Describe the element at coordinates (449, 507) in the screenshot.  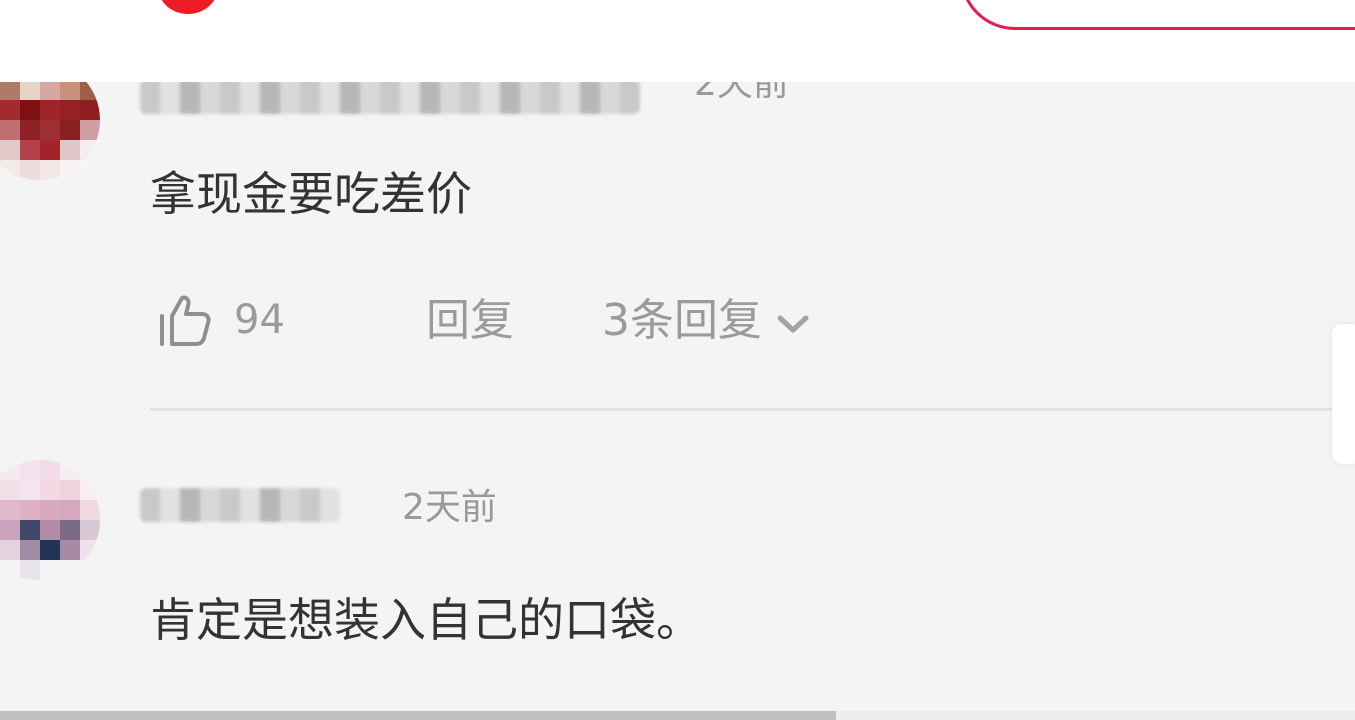
I see `comment-time: 2天前` at that location.